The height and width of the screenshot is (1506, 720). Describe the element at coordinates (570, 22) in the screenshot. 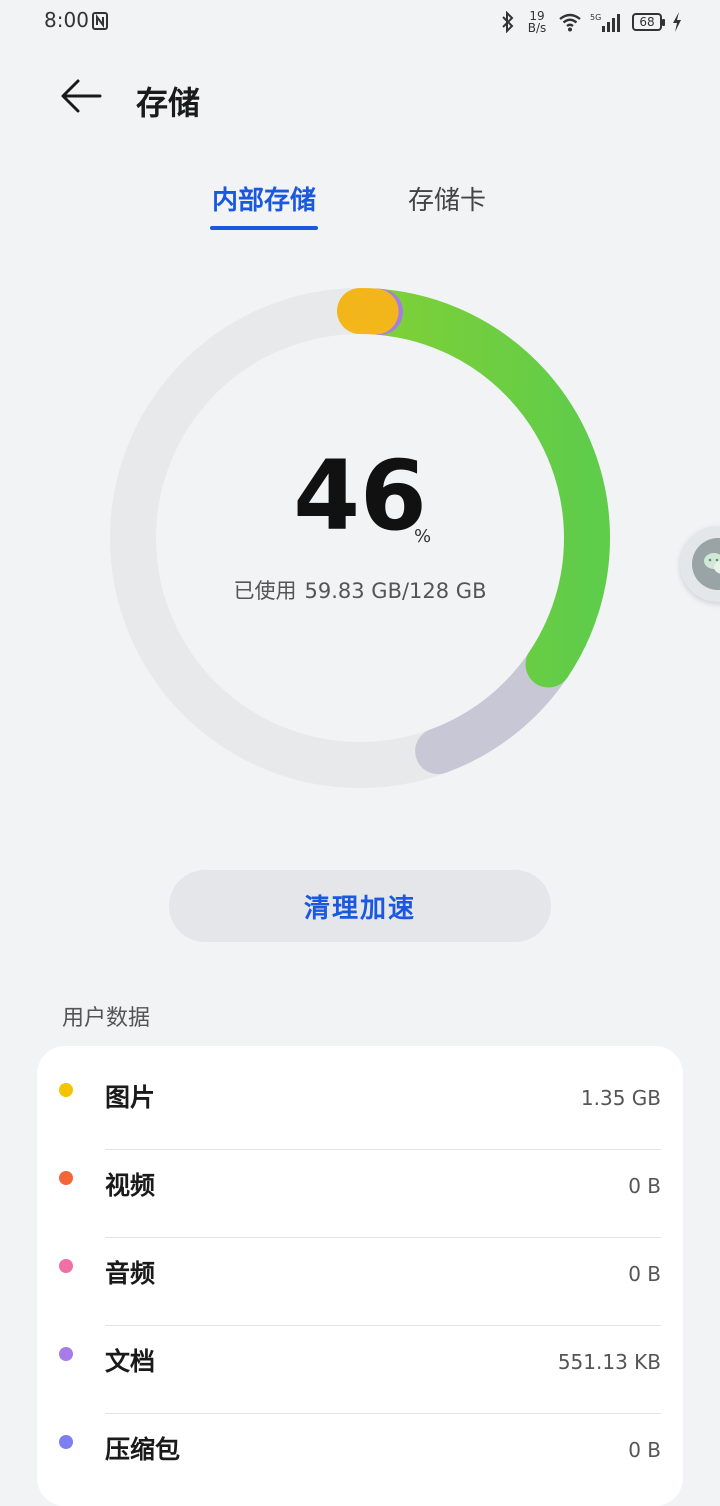

I see `wifi-icon` at that location.